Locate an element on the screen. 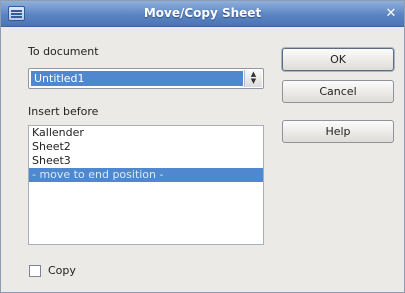 Image resolution: width=405 pixels, height=293 pixels. title-bar: Move/Copy Sheet ✕ is located at coordinates (202, 14).